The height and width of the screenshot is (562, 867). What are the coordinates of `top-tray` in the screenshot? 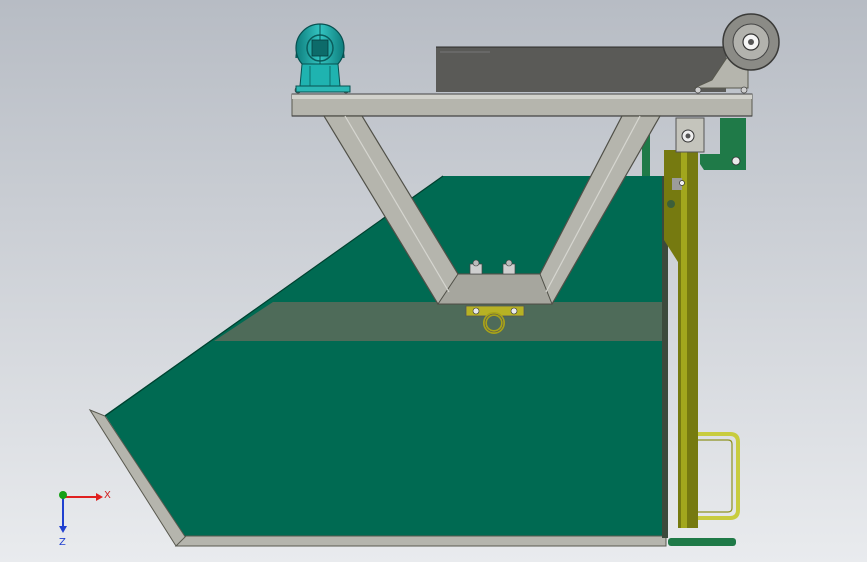 It's located at (581, 69).